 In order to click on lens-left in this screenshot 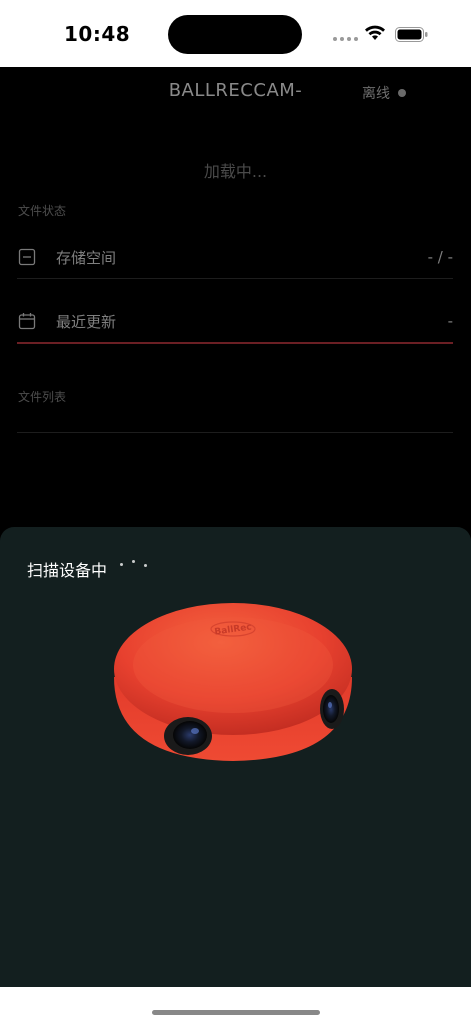, I will do `click(188, 736)`.